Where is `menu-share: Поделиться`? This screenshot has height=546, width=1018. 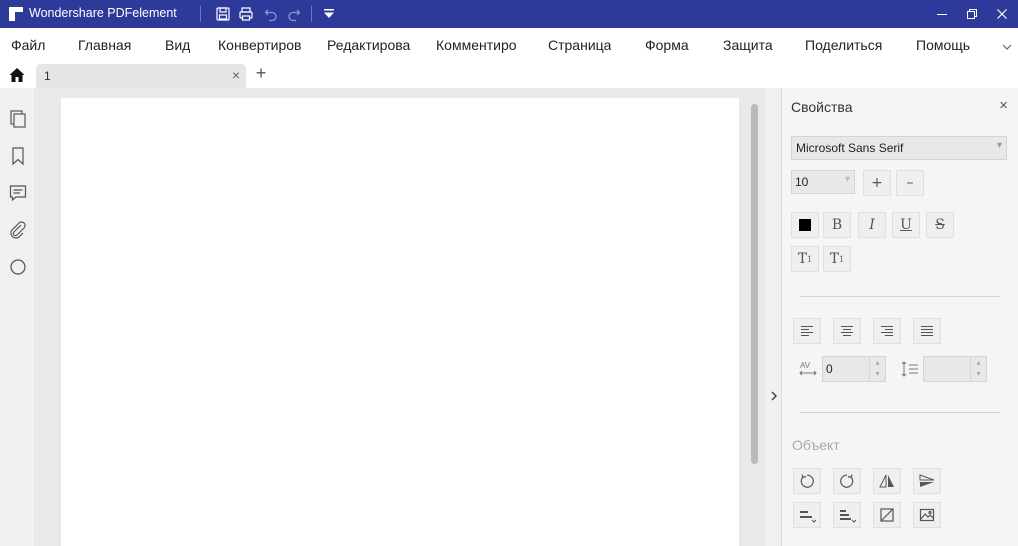 menu-share: Поделиться is located at coordinates (843, 45).